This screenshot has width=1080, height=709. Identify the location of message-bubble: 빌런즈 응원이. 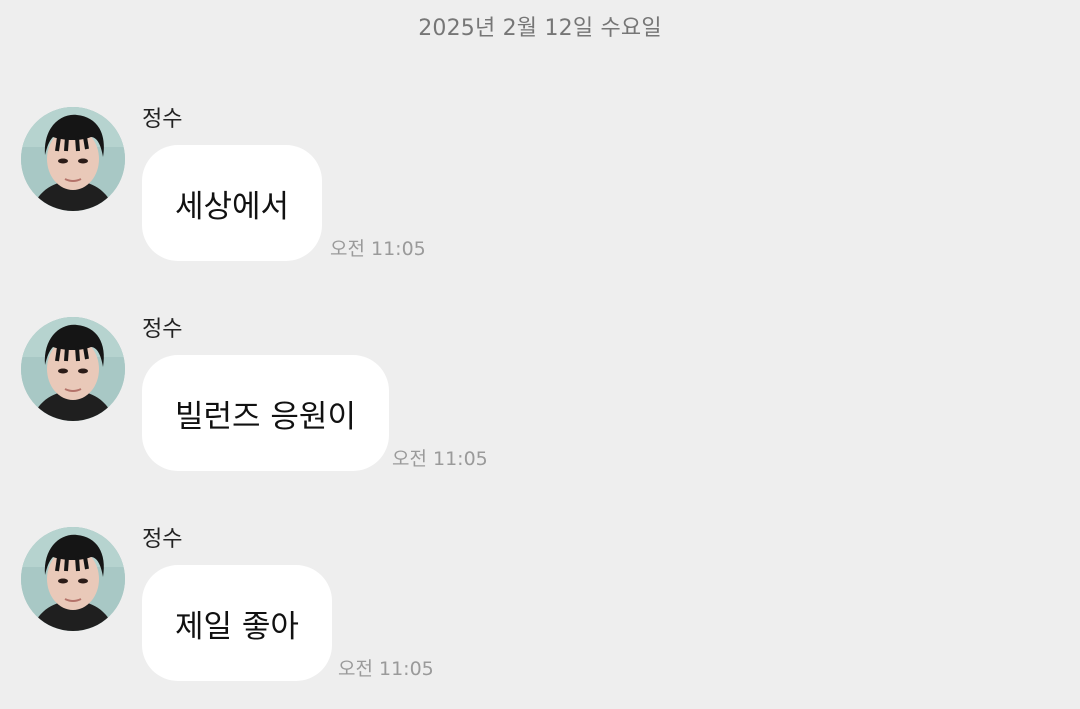
(265, 413).